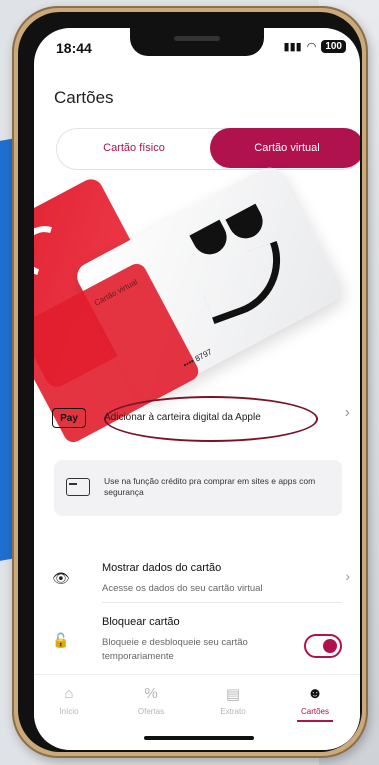 The image size is (379, 765). Describe the element at coordinates (162, 568) in the screenshot. I see `show-data-title: Mostrar dados do cartão` at that location.